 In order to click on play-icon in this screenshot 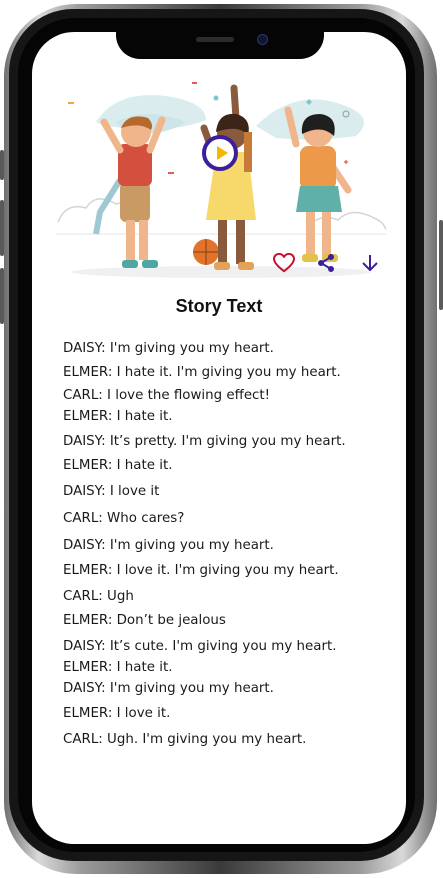, I will do `click(222, 153)`.